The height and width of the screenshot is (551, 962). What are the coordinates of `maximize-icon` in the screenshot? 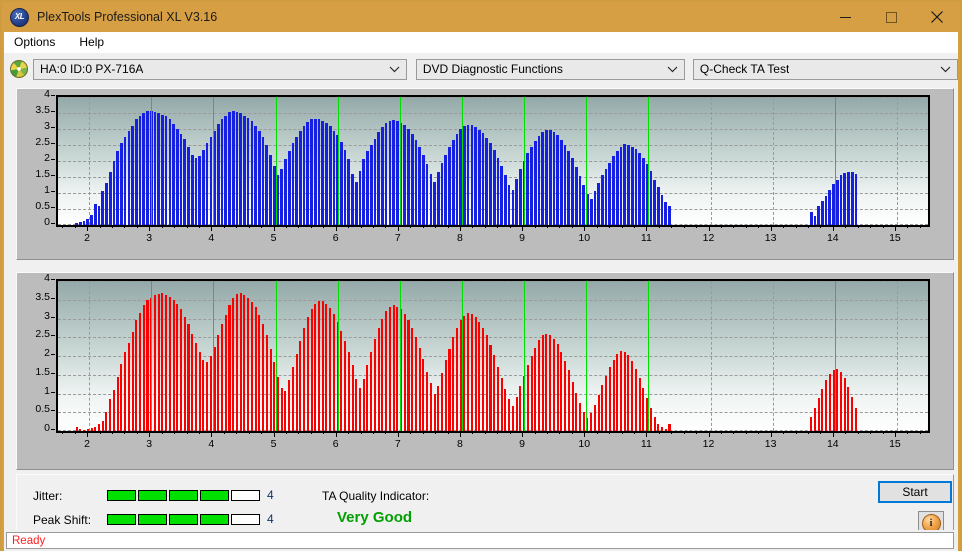 It's located at (891, 17).